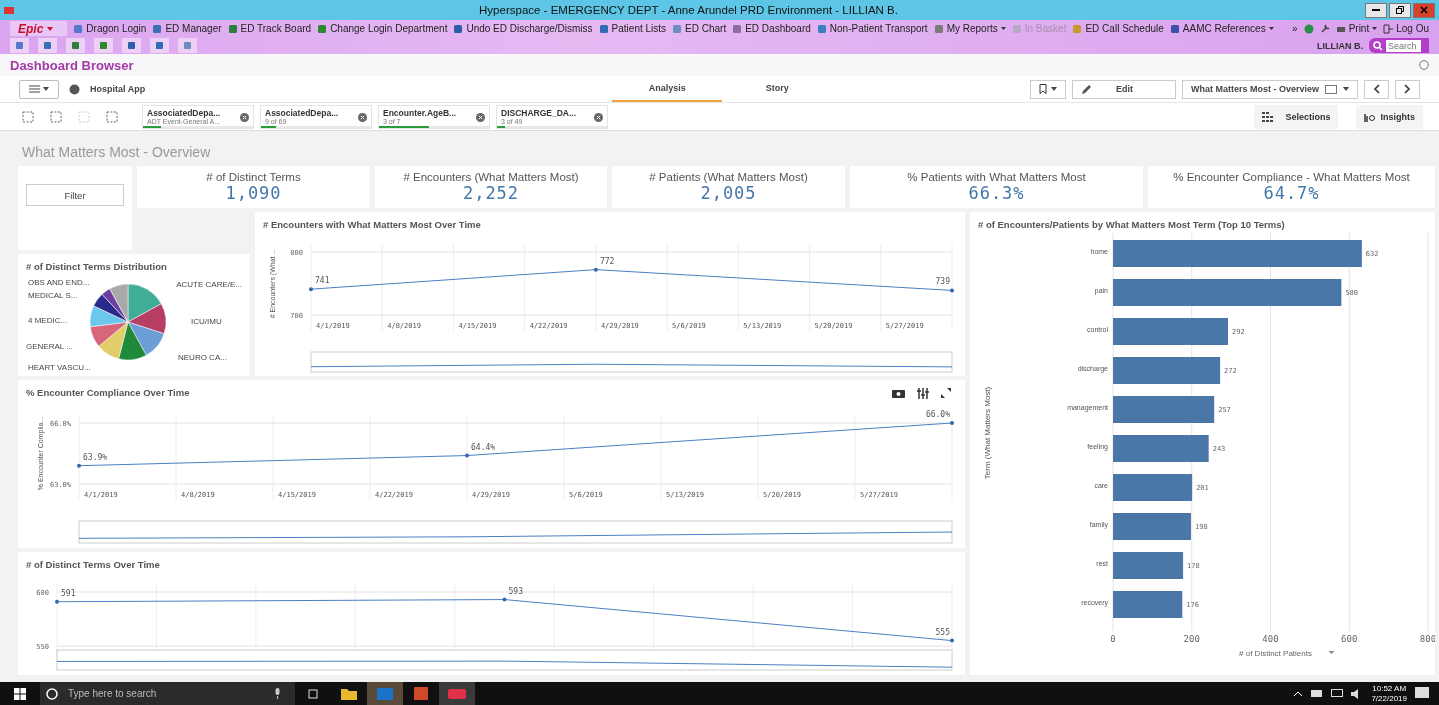 Image resolution: width=1439 pixels, height=705 pixels. Describe the element at coordinates (777, 89) in the screenshot. I see `tab: Story` at that location.